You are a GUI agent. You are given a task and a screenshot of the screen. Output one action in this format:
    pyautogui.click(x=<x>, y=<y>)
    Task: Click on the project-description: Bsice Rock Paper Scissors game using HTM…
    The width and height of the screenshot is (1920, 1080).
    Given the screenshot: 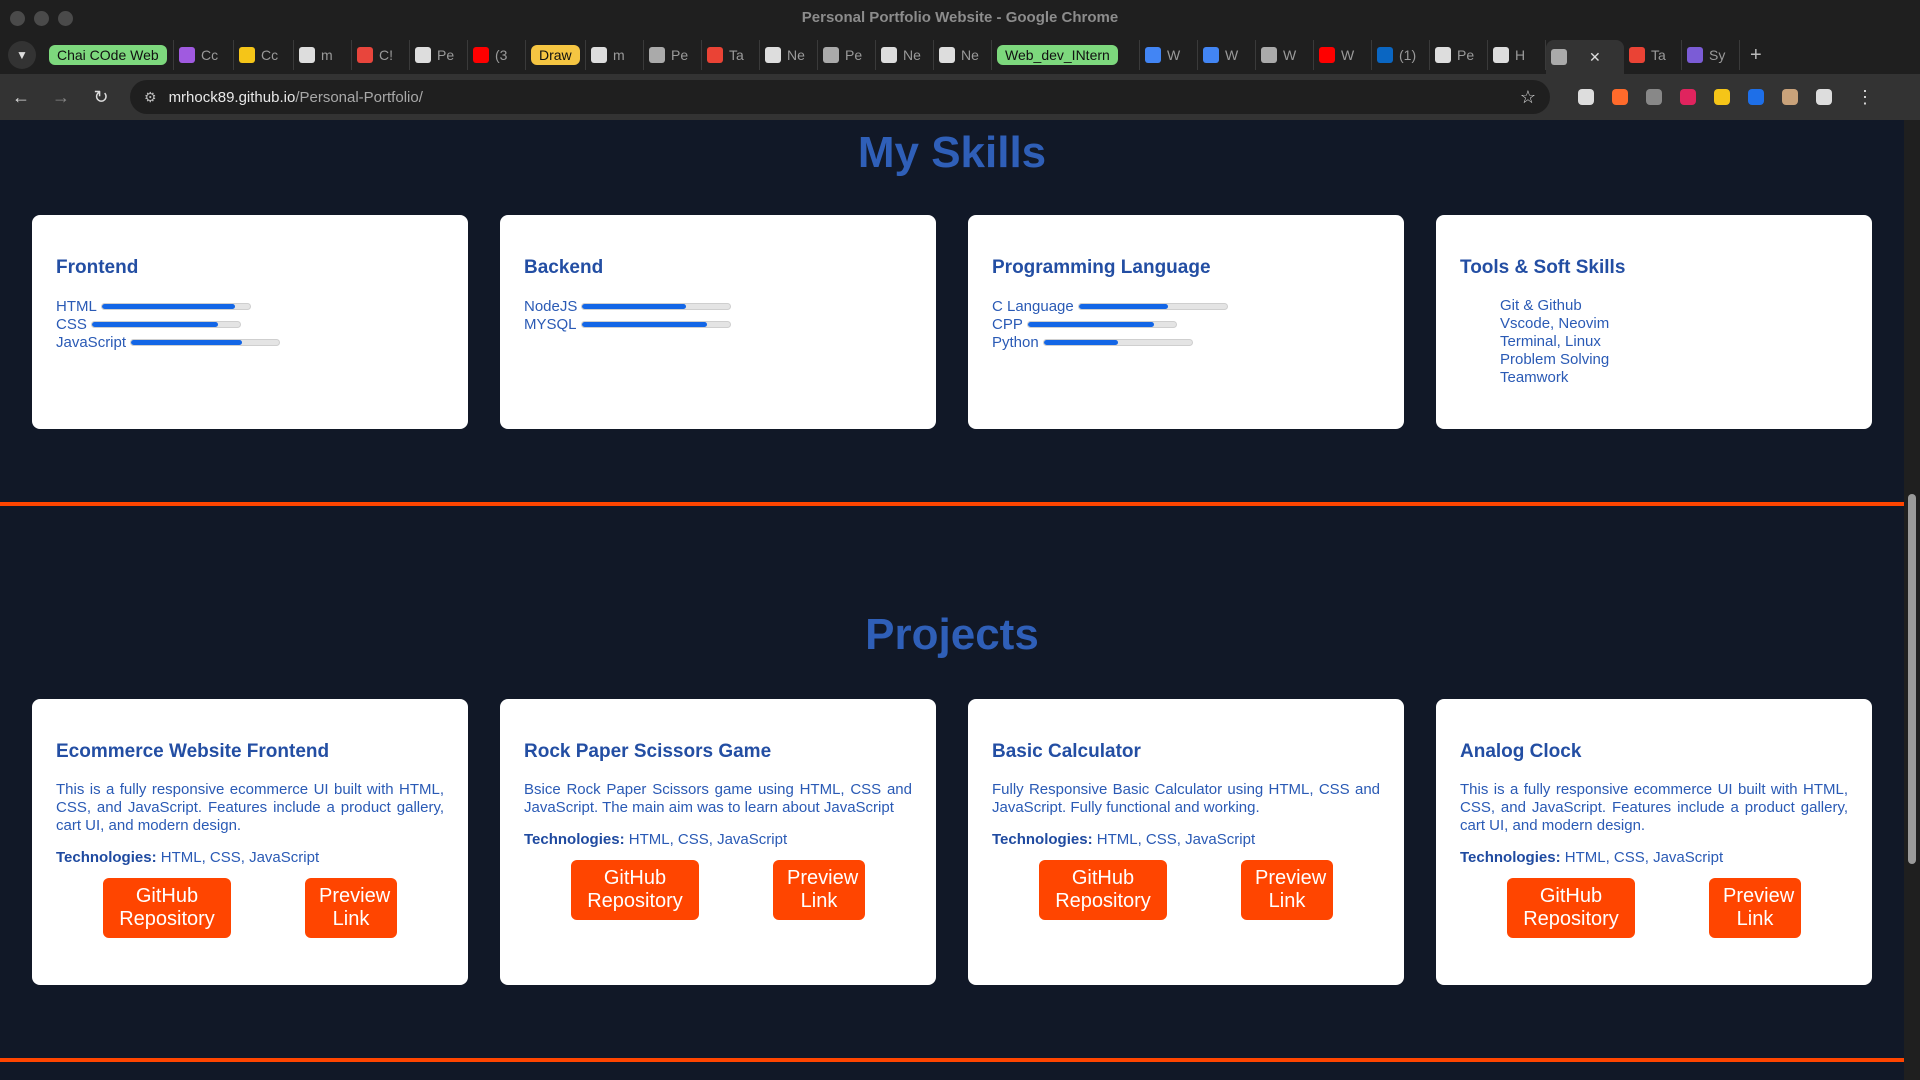 What is the action you would take?
    pyautogui.click(x=718, y=798)
    